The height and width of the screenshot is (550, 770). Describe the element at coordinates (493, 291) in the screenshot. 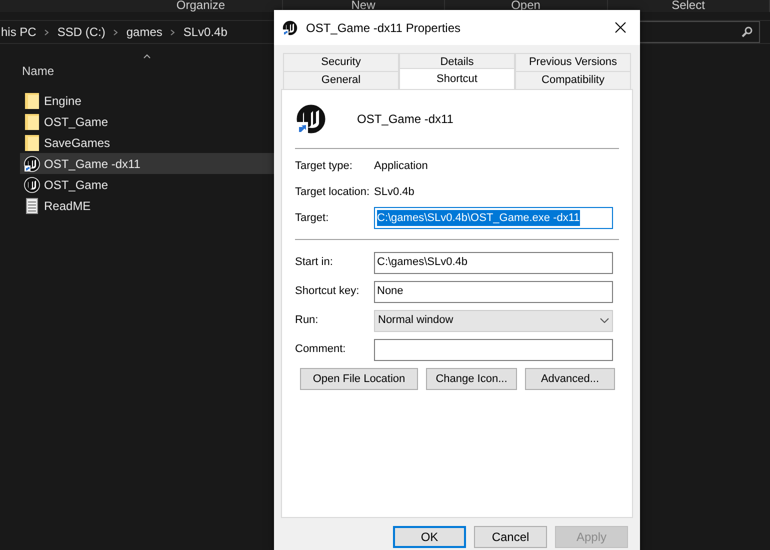

I see `text-field: None` at that location.